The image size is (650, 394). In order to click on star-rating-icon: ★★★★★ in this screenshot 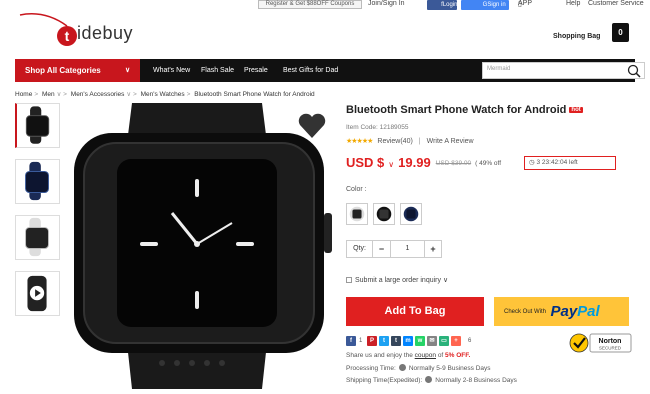, I will do `click(359, 141)`.